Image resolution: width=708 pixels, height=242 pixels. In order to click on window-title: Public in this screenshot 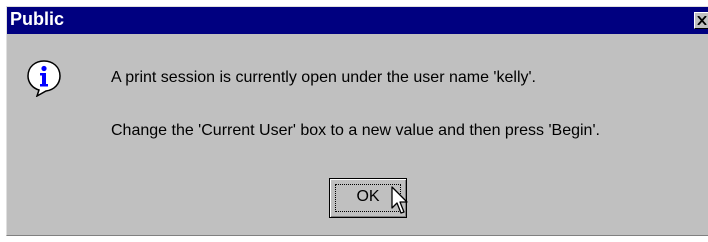, I will do `click(37, 19)`.